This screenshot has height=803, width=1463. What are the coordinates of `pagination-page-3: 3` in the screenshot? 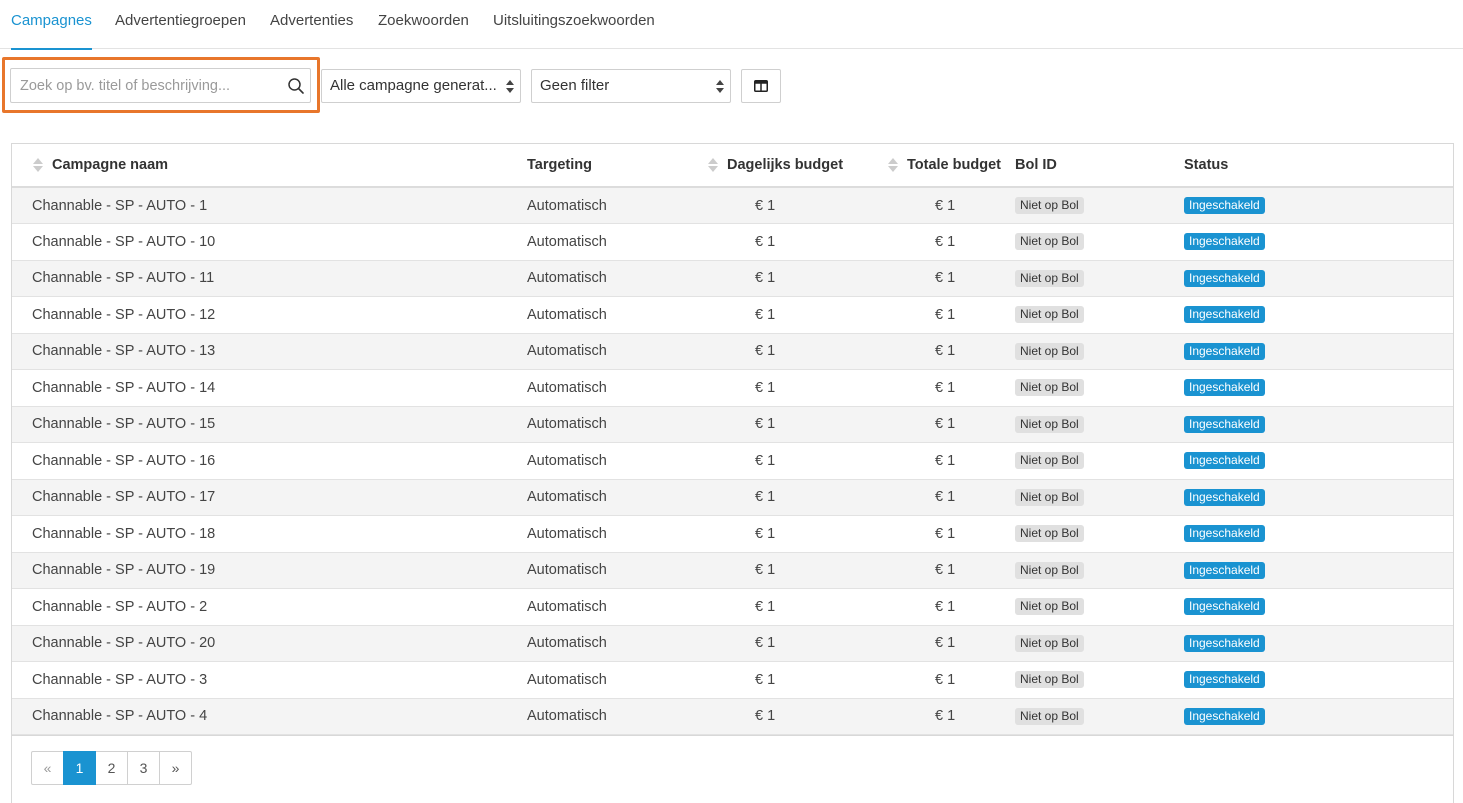 It's located at (143, 768).